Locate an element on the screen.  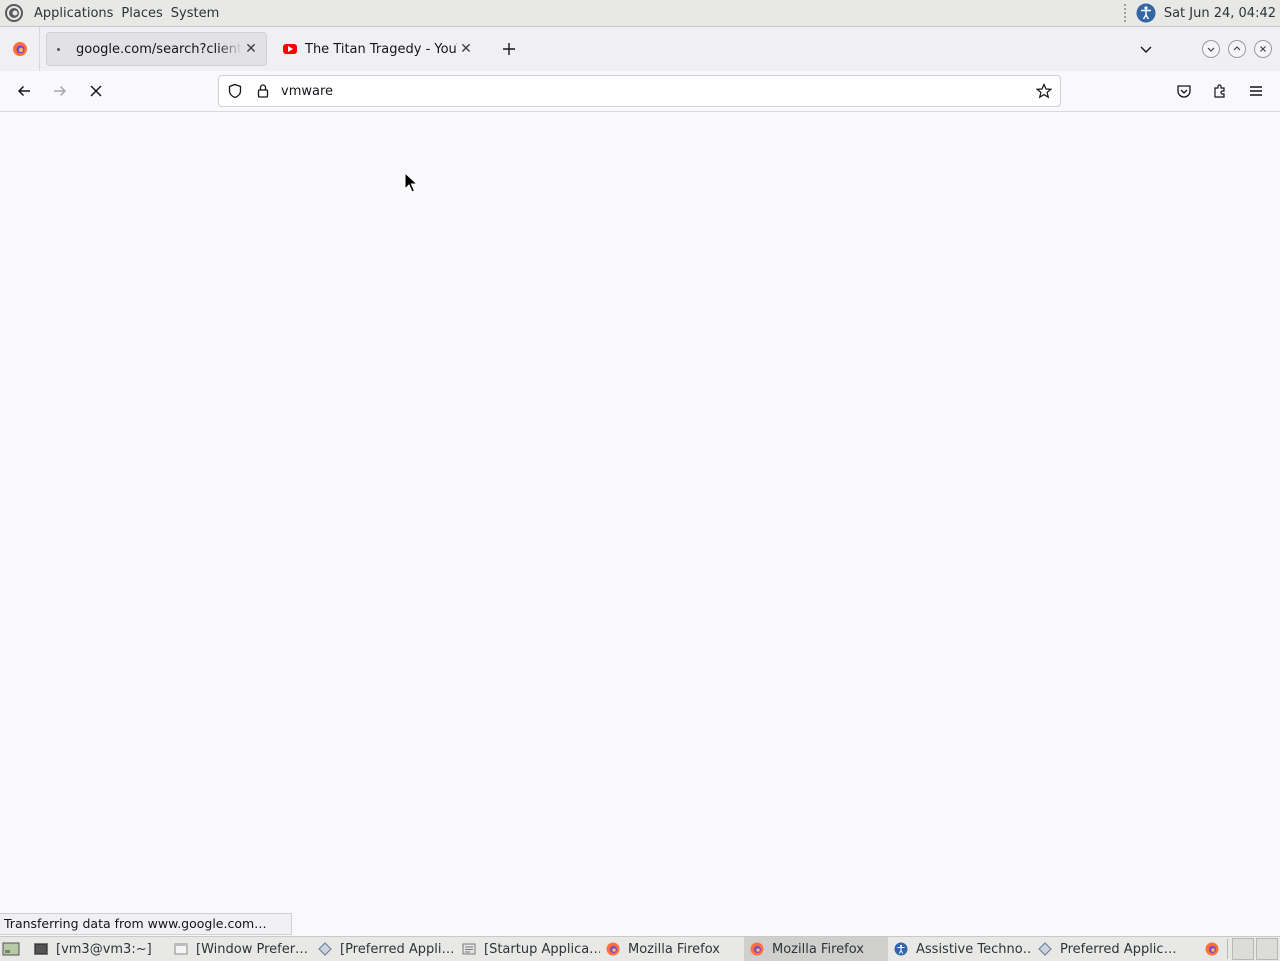
arrow-right-icon is located at coordinates (60, 91).